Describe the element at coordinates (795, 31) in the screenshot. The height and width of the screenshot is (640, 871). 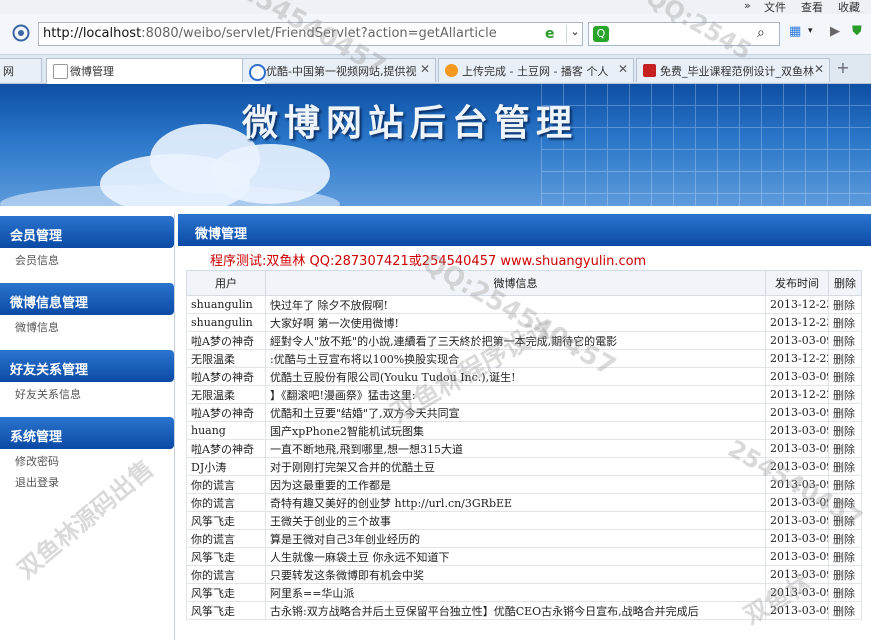
I see `apps-icon: ▦` at that location.